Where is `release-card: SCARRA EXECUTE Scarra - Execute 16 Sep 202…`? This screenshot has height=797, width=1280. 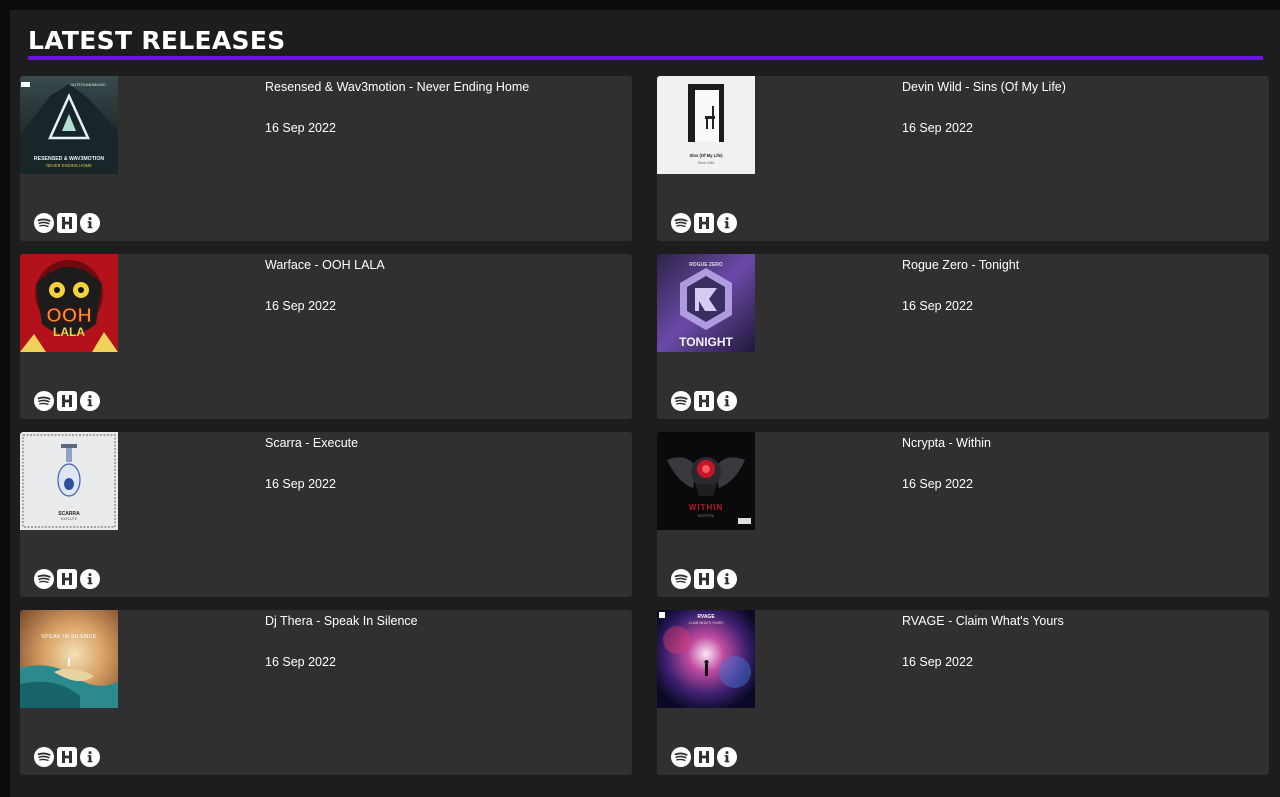 release-card: SCARRA EXECUTE Scarra - Execute 16 Sep 202… is located at coordinates (326, 514).